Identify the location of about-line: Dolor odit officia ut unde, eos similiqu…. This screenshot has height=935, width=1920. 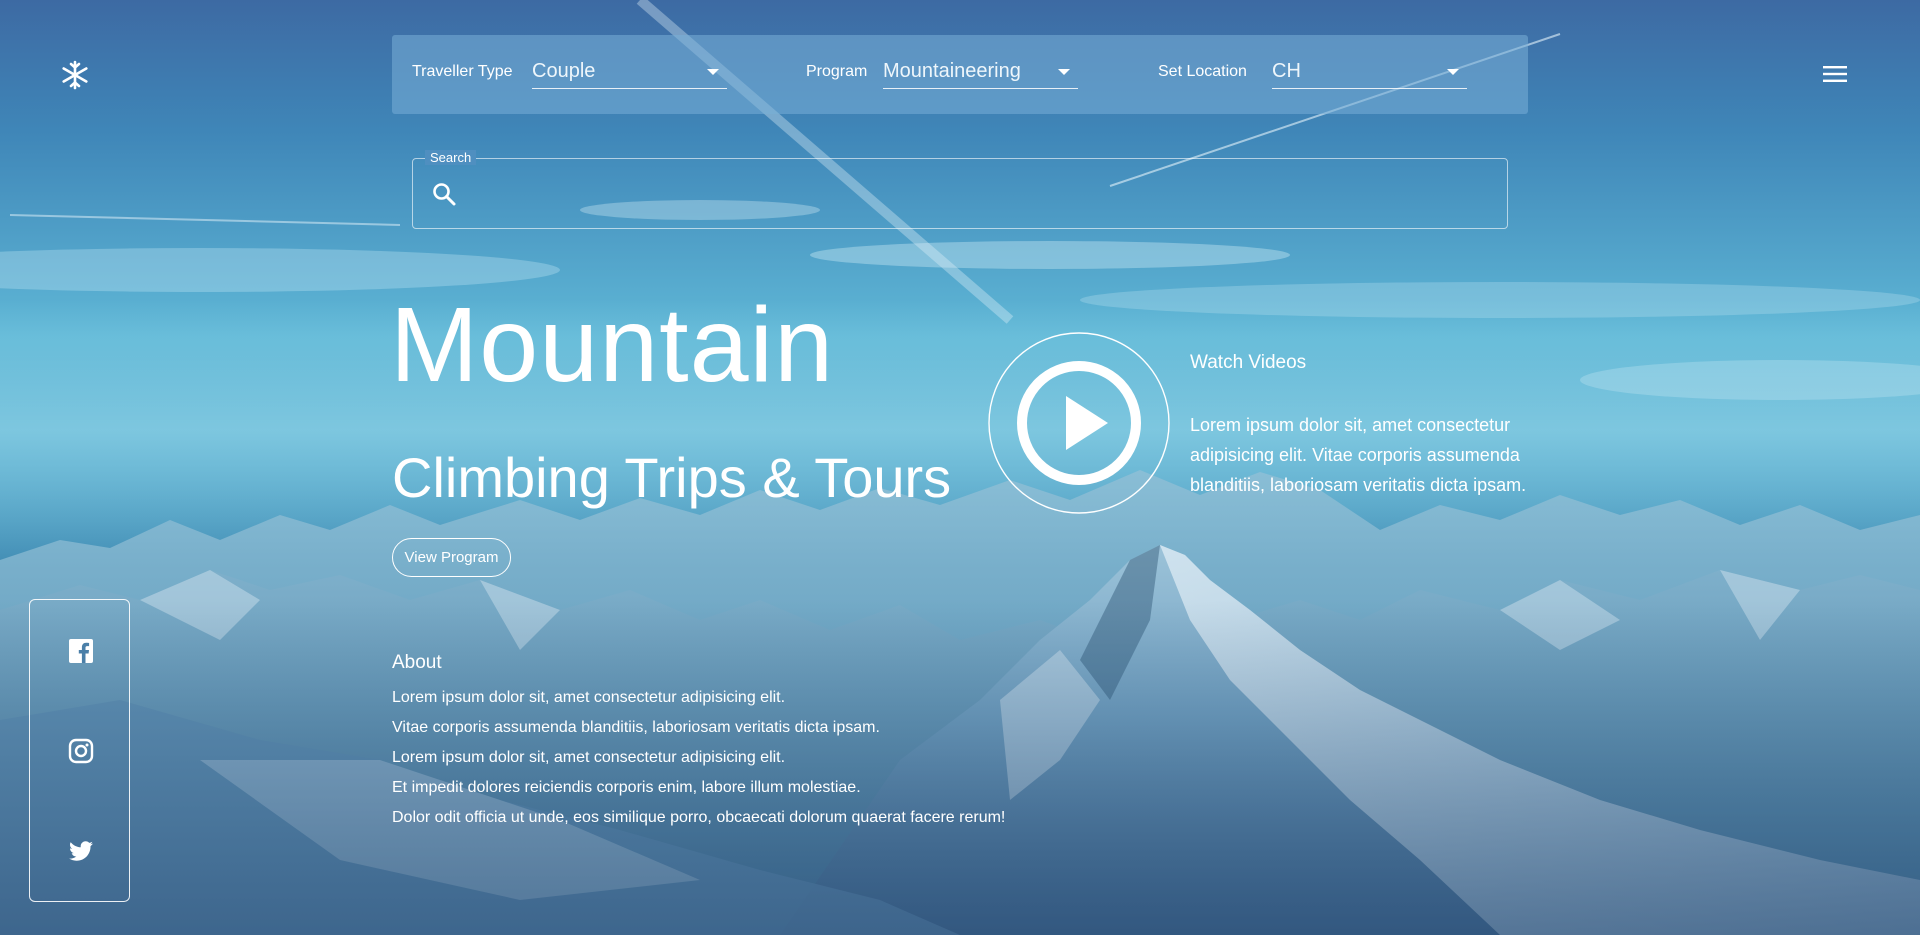
(699, 817).